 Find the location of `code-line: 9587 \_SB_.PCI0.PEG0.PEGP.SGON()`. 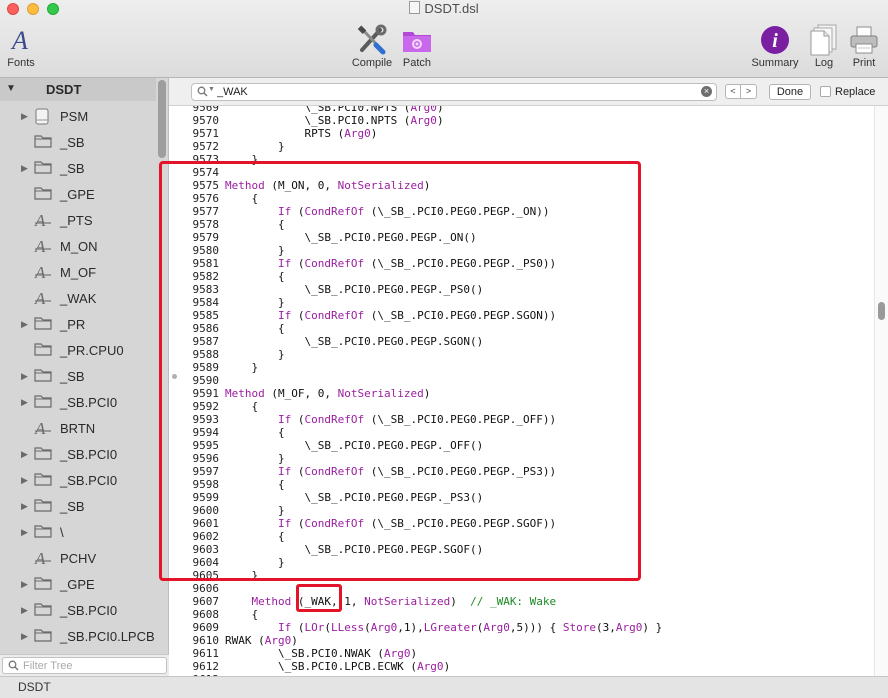

code-line: 9587 \_SB_.PCI0.PEG0.PEGP.SGON() is located at coordinates (326, 341).